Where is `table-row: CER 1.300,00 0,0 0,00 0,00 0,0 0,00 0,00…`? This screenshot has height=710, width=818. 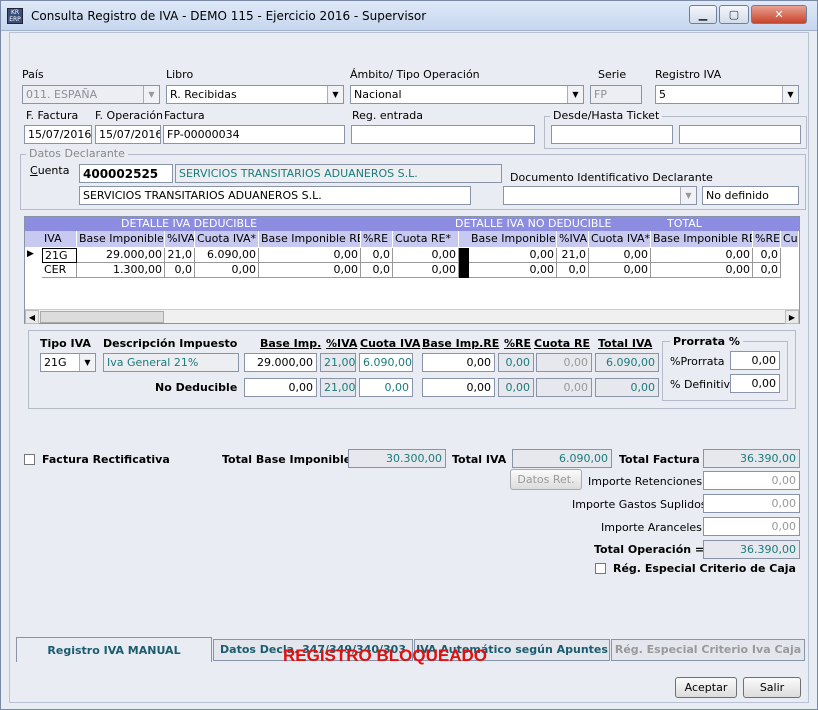
table-row: CER 1.300,00 0,0 0,00 0,00 0,0 0,00 0,00… is located at coordinates (412, 270).